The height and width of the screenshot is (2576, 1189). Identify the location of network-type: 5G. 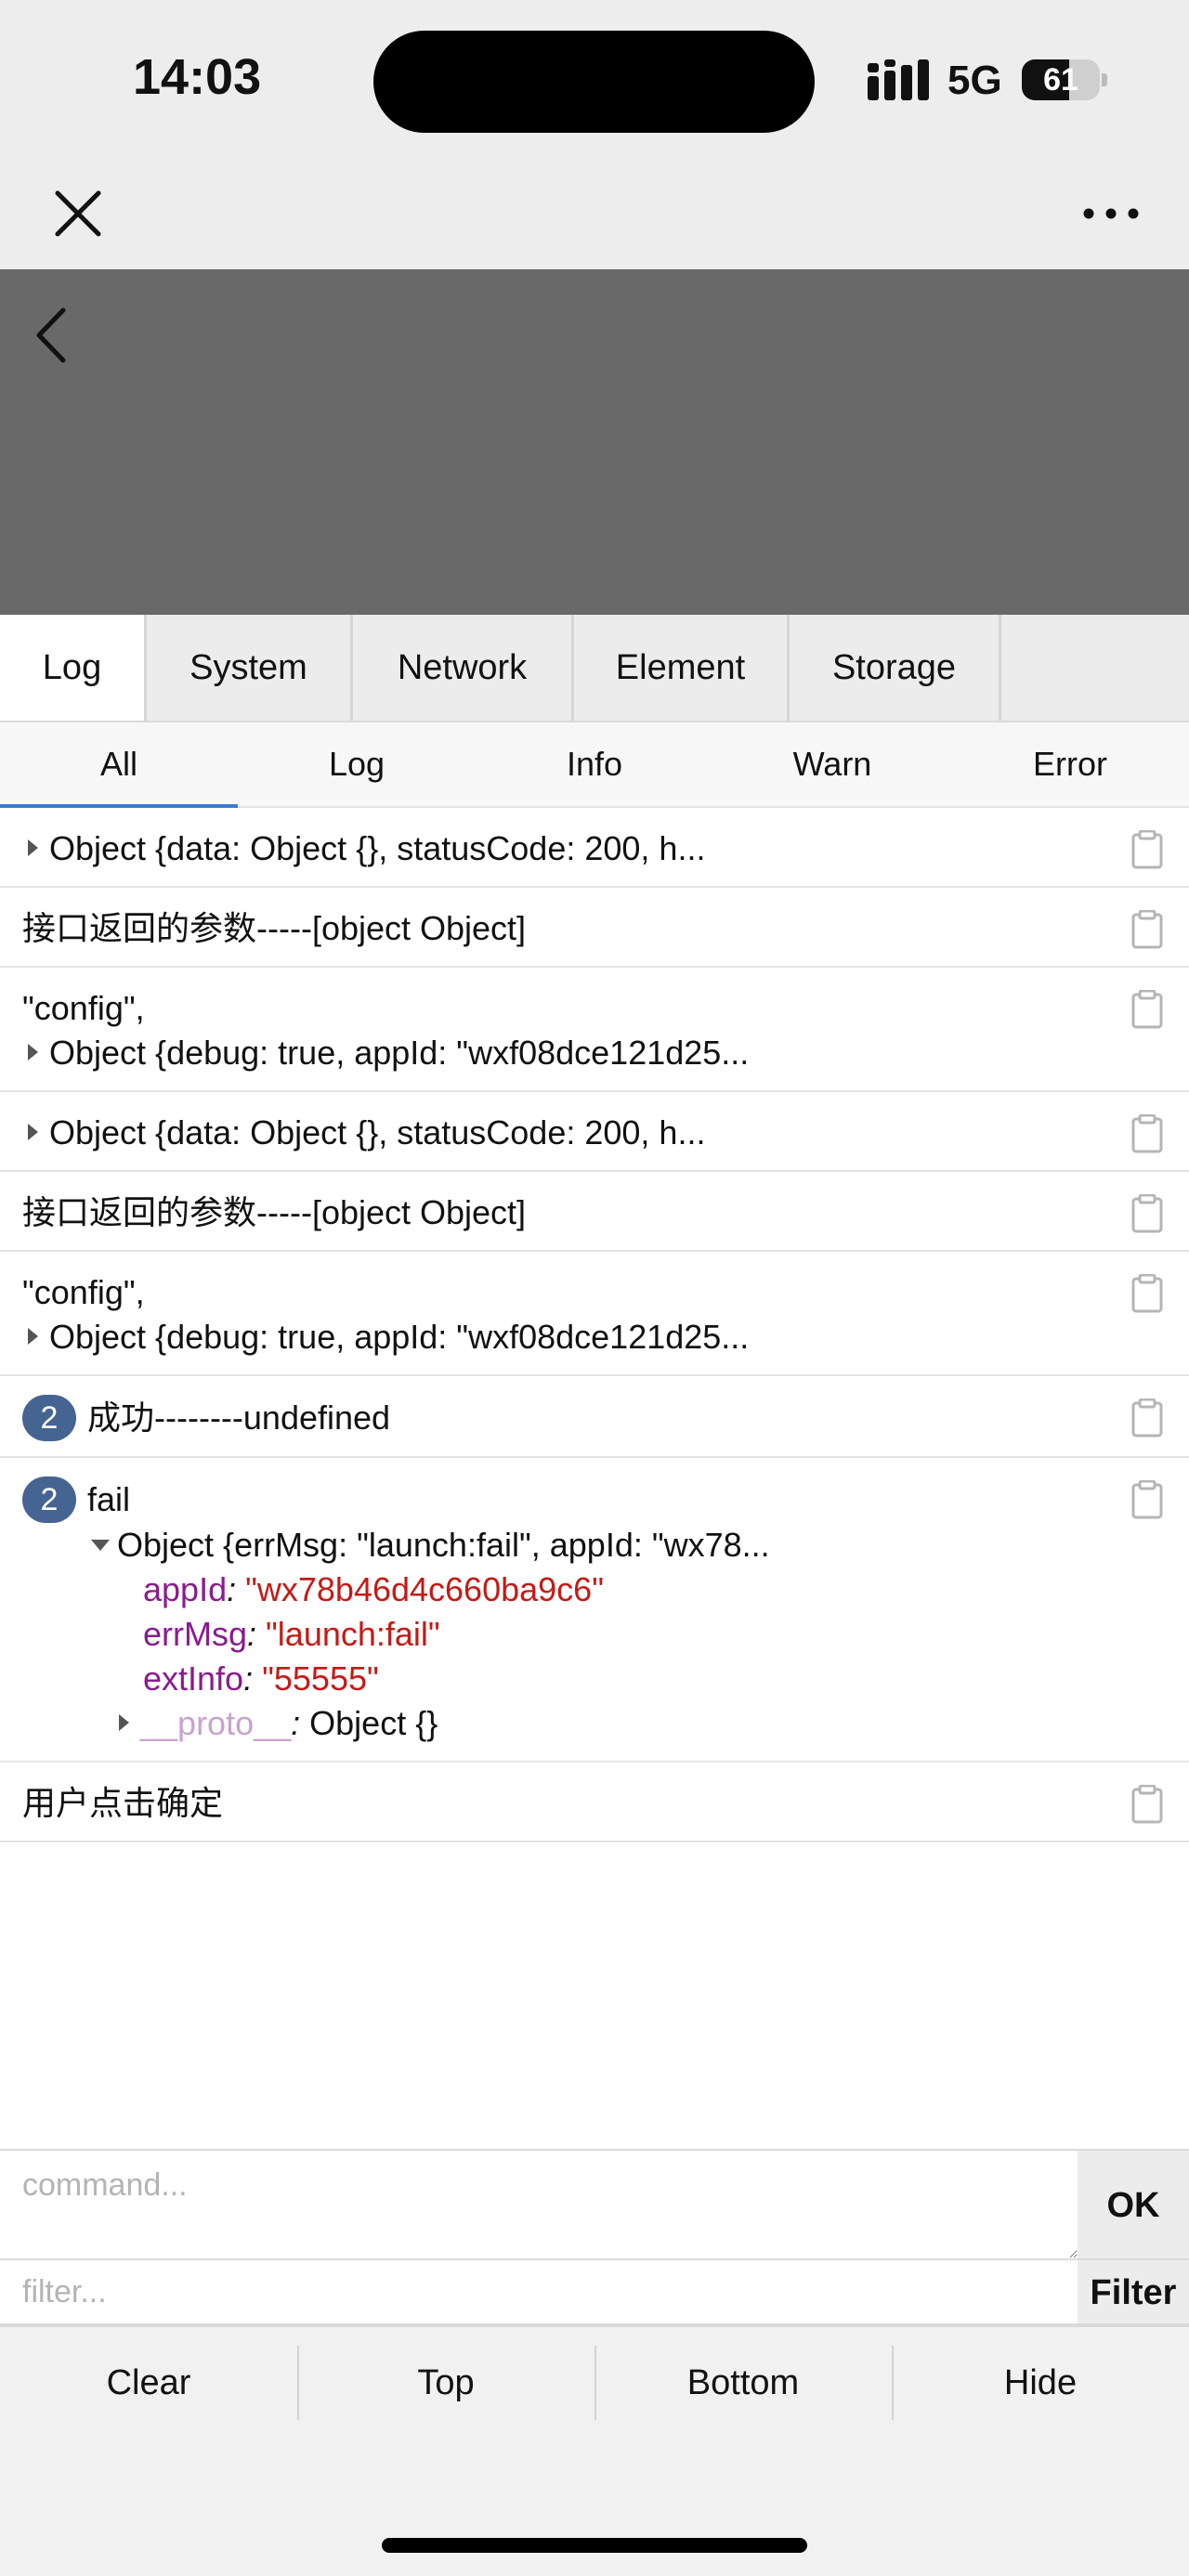
(974, 81).